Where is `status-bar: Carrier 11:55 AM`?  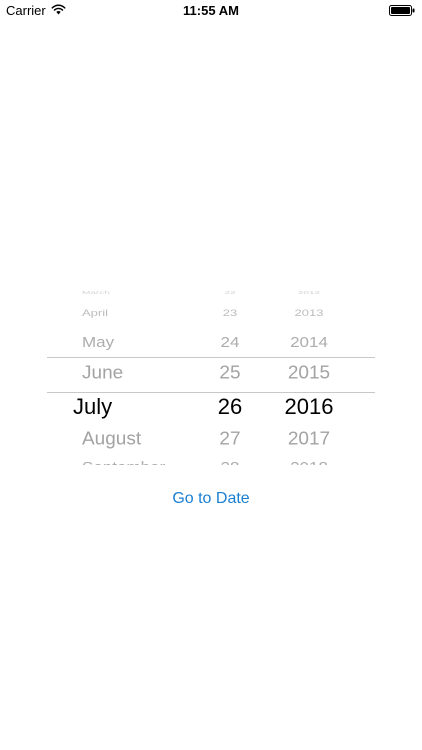
status-bar: Carrier 11:55 AM is located at coordinates (211, 11).